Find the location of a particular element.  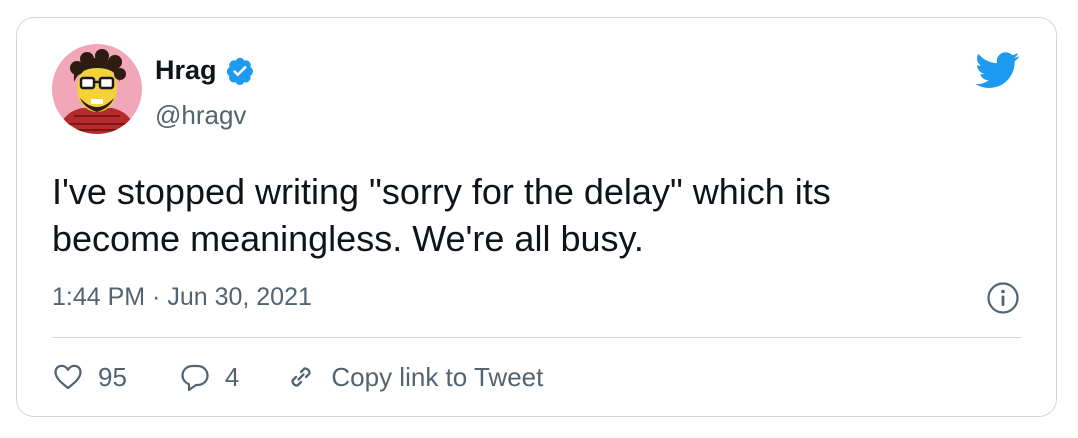

like-count: 95 is located at coordinates (112, 376).